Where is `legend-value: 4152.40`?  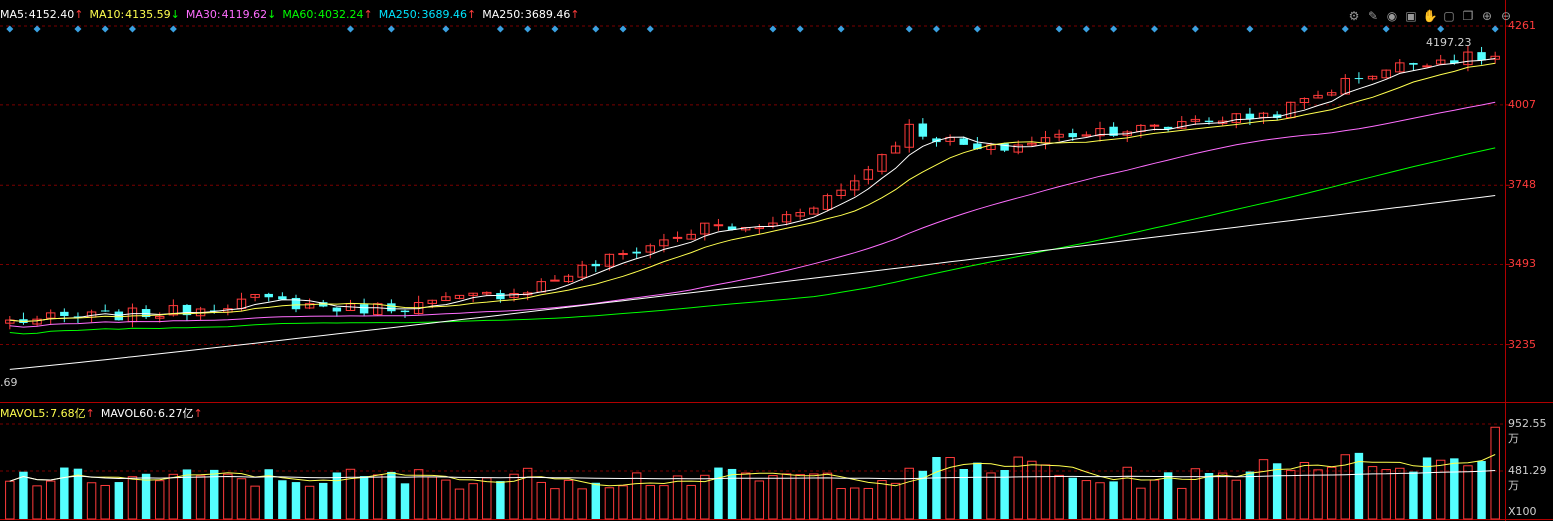 legend-value: 4152.40 is located at coordinates (51, 14).